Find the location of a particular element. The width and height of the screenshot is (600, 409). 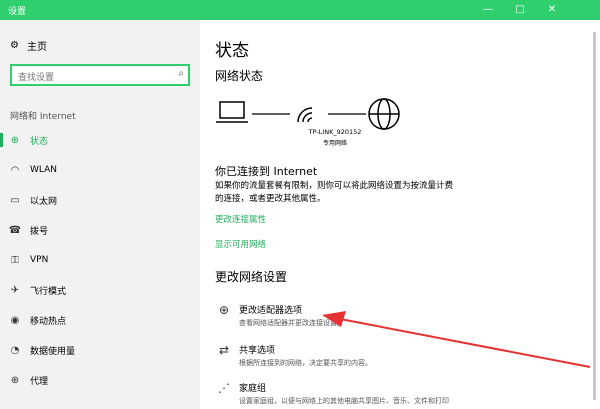

homegroup-icon: ⋰ is located at coordinates (224, 388).